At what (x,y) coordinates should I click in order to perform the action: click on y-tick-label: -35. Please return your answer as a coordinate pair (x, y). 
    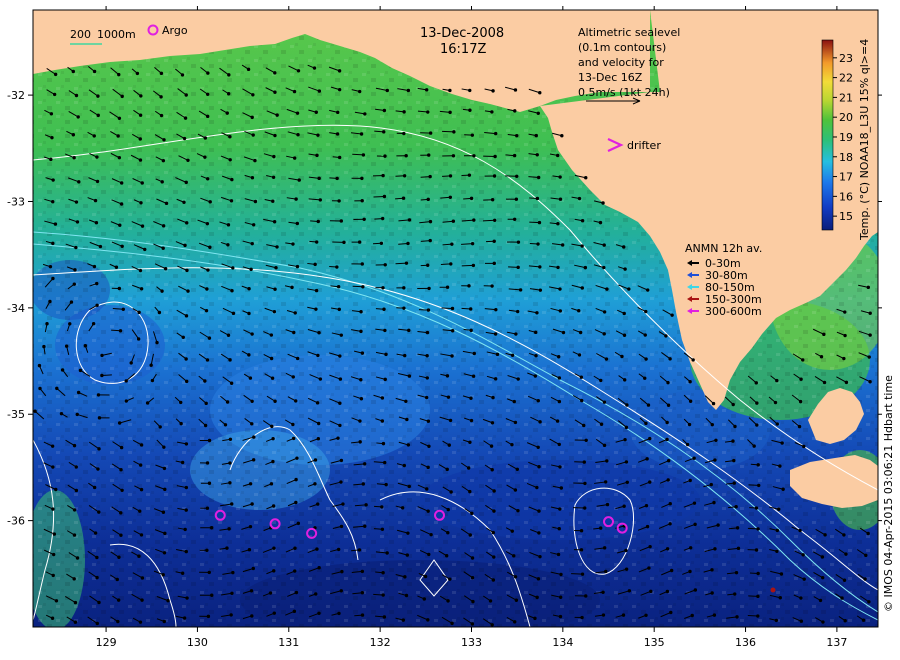
    Looking at the image, I should click on (16, 414).